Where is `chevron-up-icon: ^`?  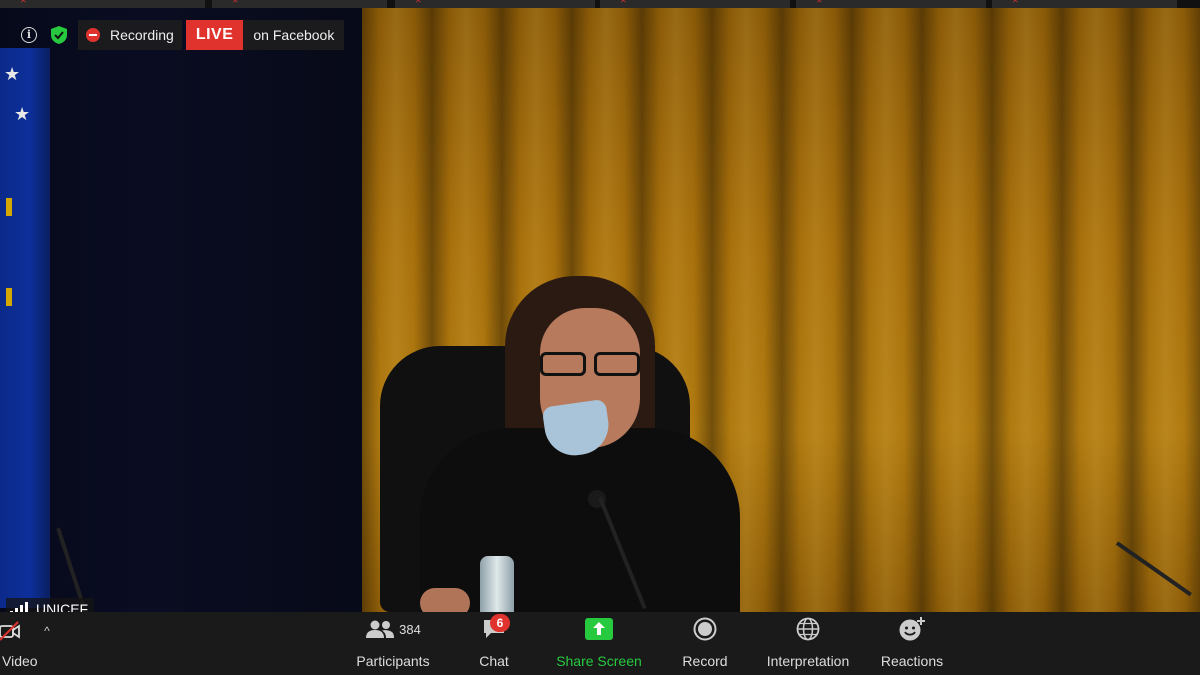 chevron-up-icon: ^ is located at coordinates (47, 631).